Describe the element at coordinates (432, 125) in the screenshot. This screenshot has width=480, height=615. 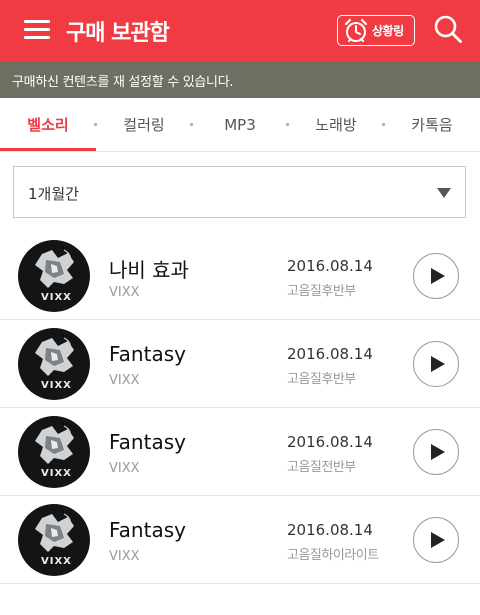
I see `tab-kakaotalk-sound: 카톡음` at that location.